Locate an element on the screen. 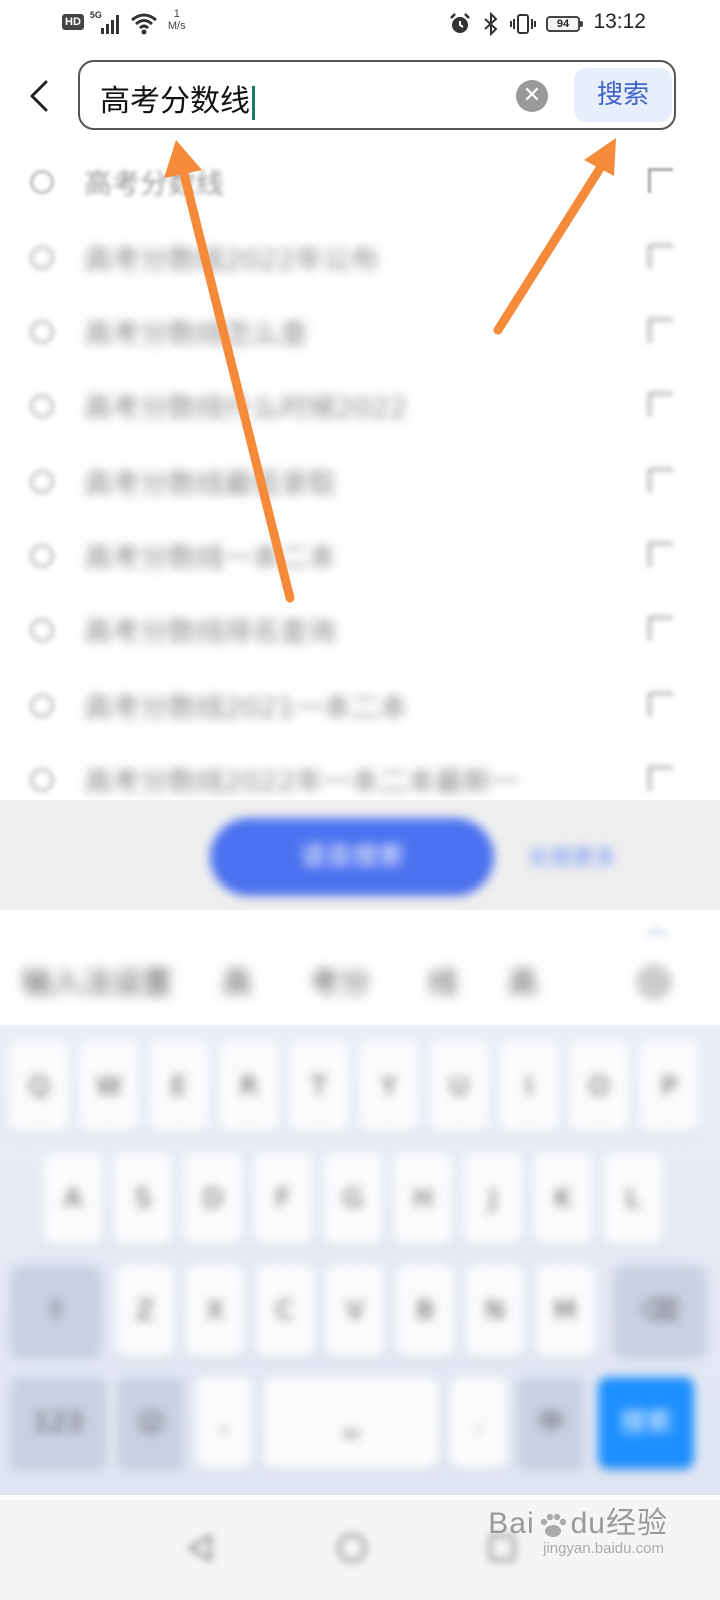 This screenshot has width=720, height=1600. alarm-icon is located at coordinates (460, 23).